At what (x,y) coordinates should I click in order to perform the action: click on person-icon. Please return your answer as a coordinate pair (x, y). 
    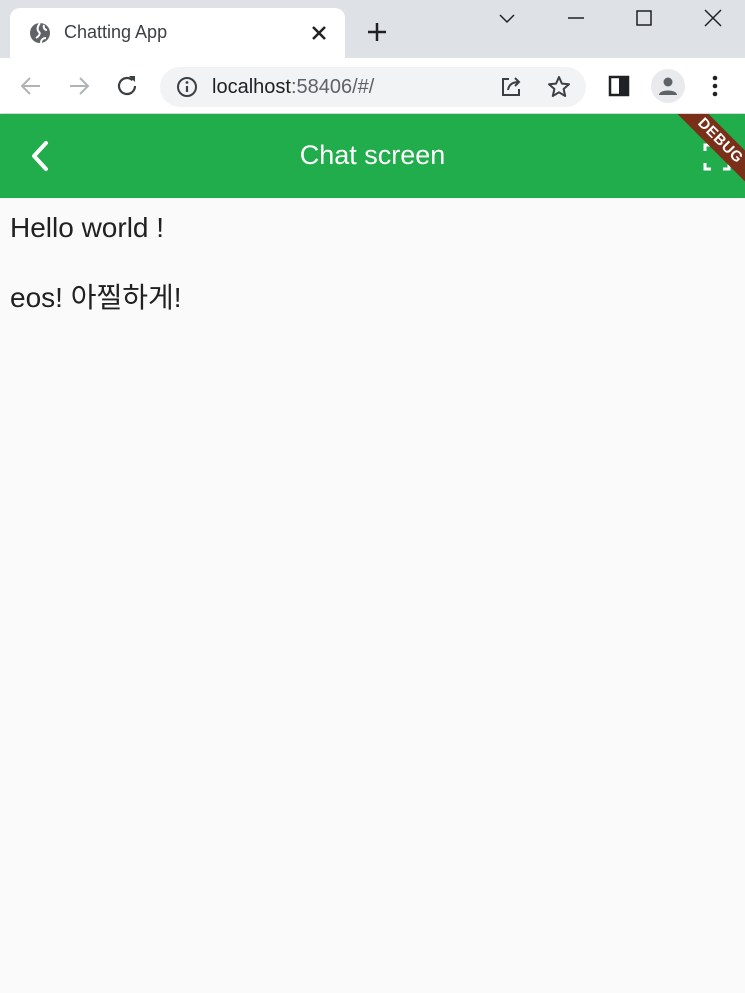
    Looking at the image, I should click on (668, 86).